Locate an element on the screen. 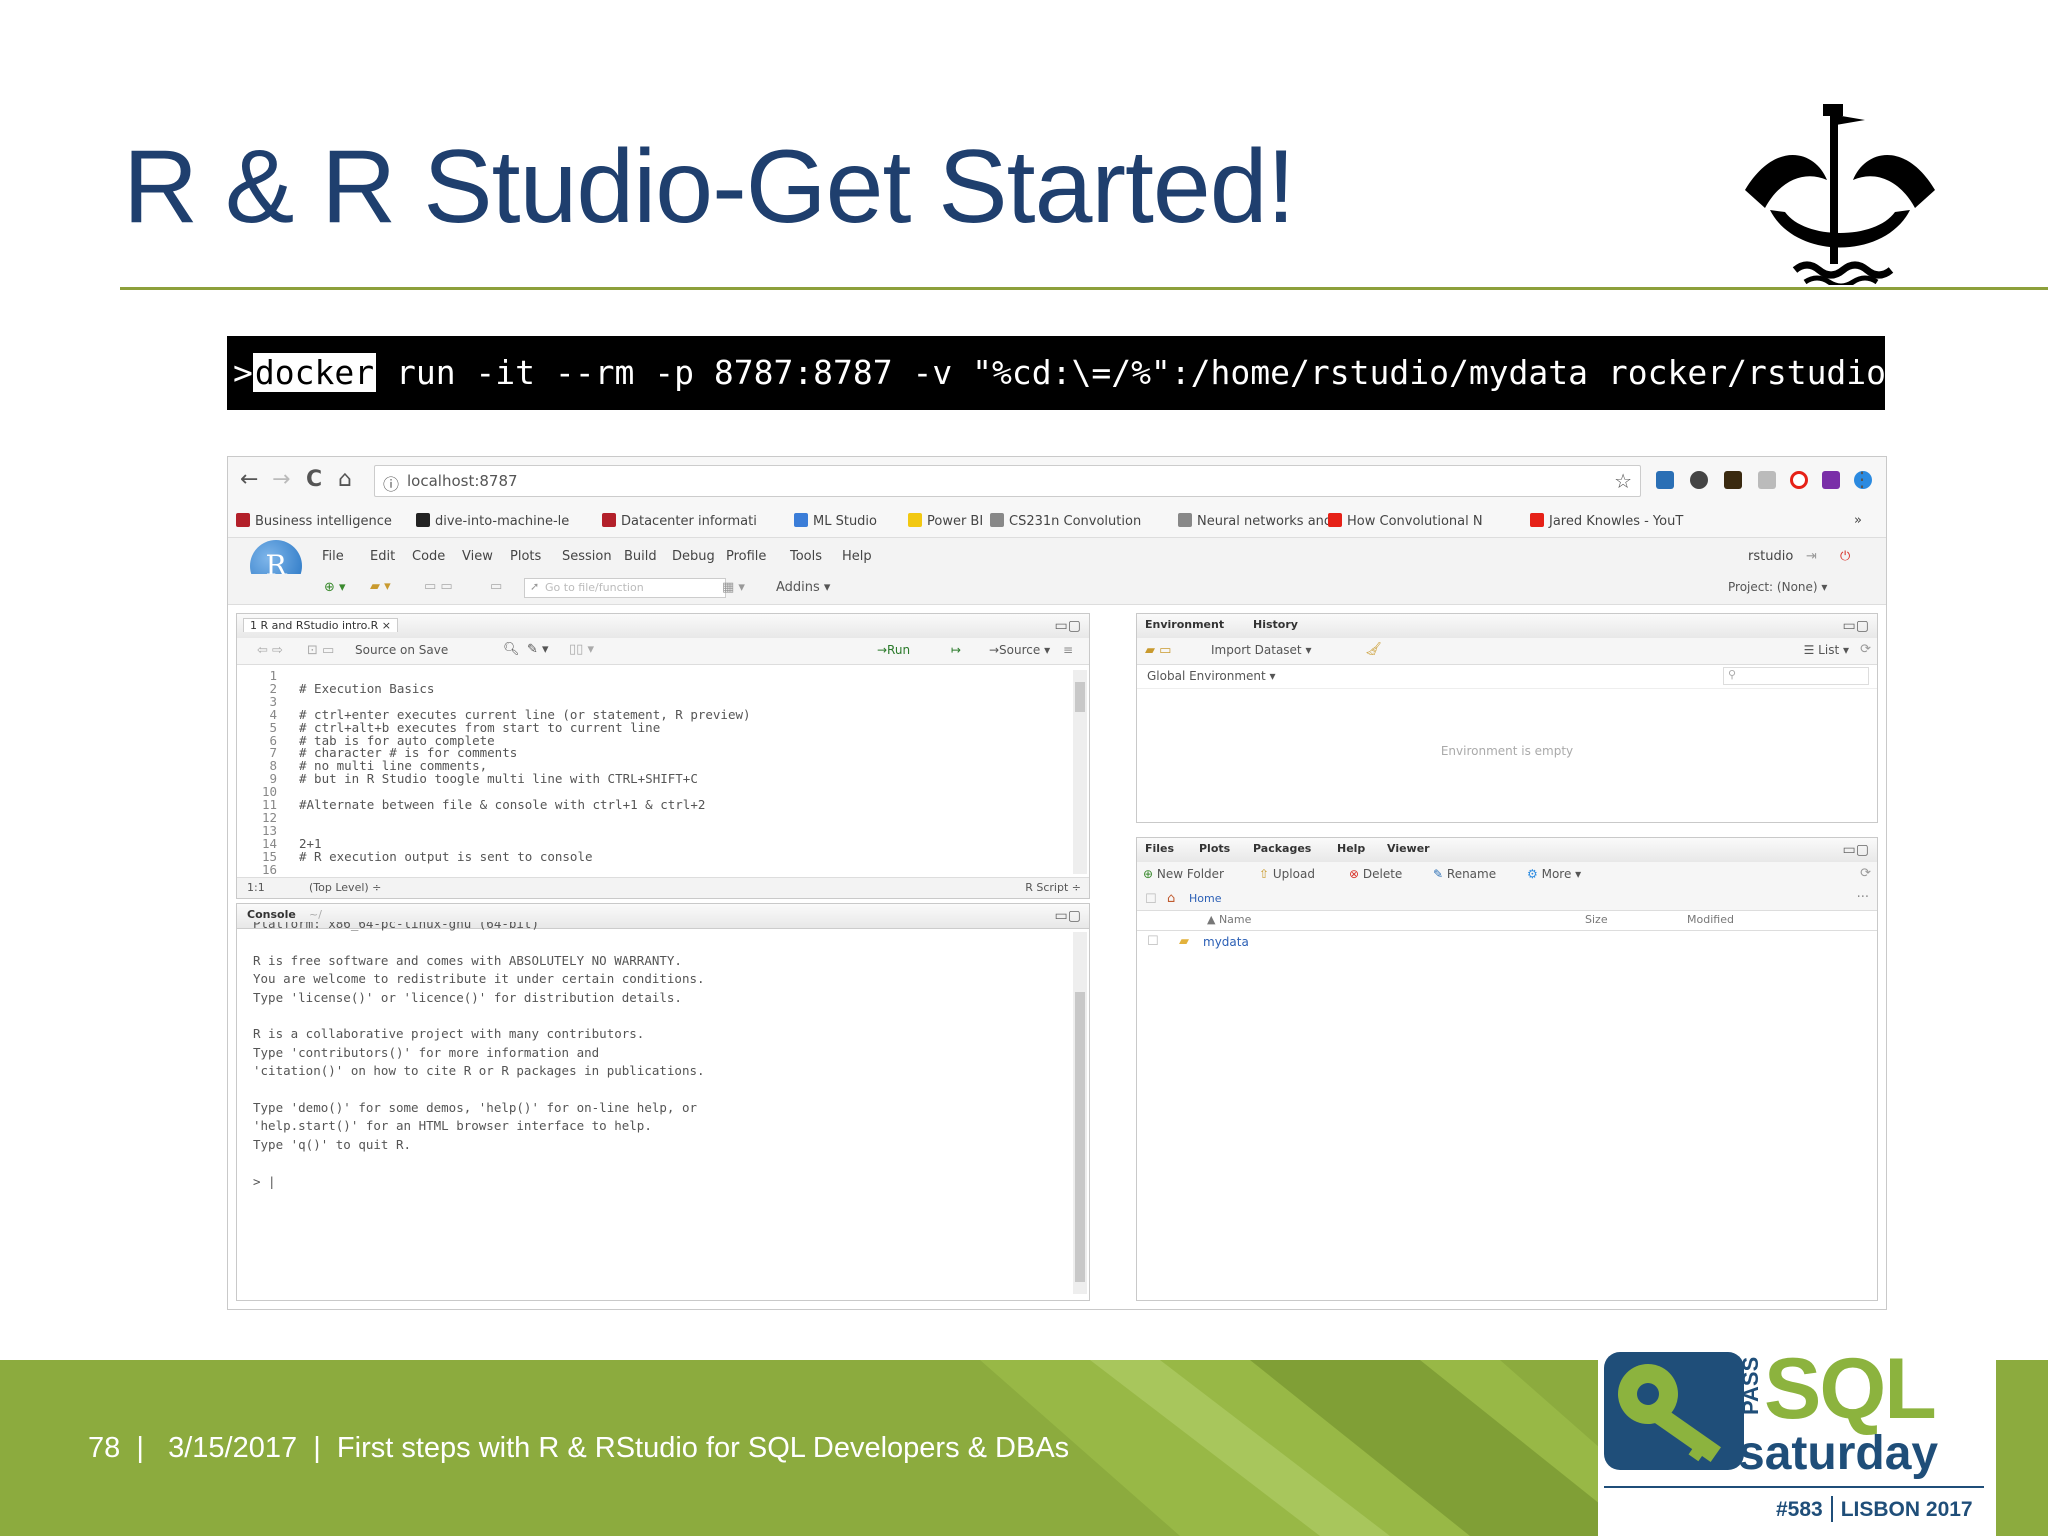 The width and height of the screenshot is (2048, 1536). select-all-checkbox: ☐ is located at coordinates (1151, 899).